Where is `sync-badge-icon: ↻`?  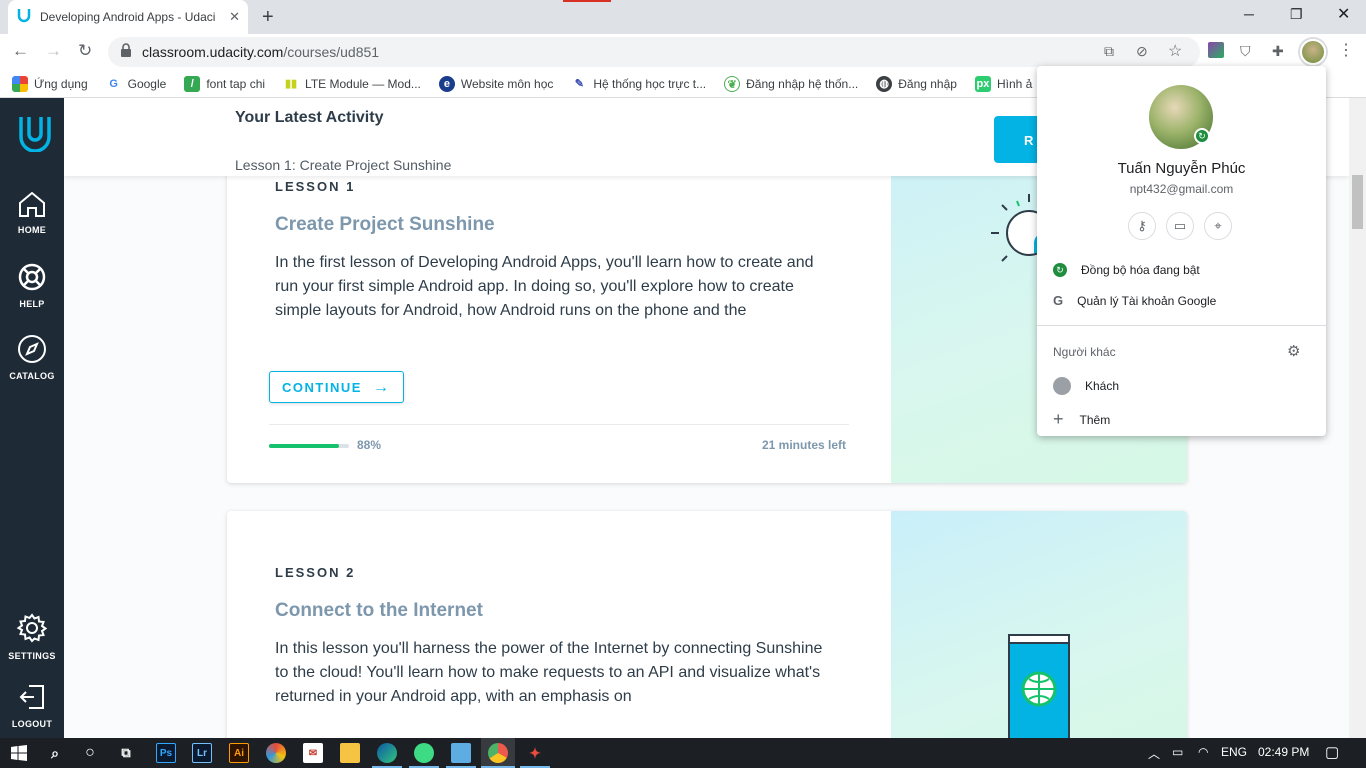
sync-badge-icon: ↻ is located at coordinates (1202, 136).